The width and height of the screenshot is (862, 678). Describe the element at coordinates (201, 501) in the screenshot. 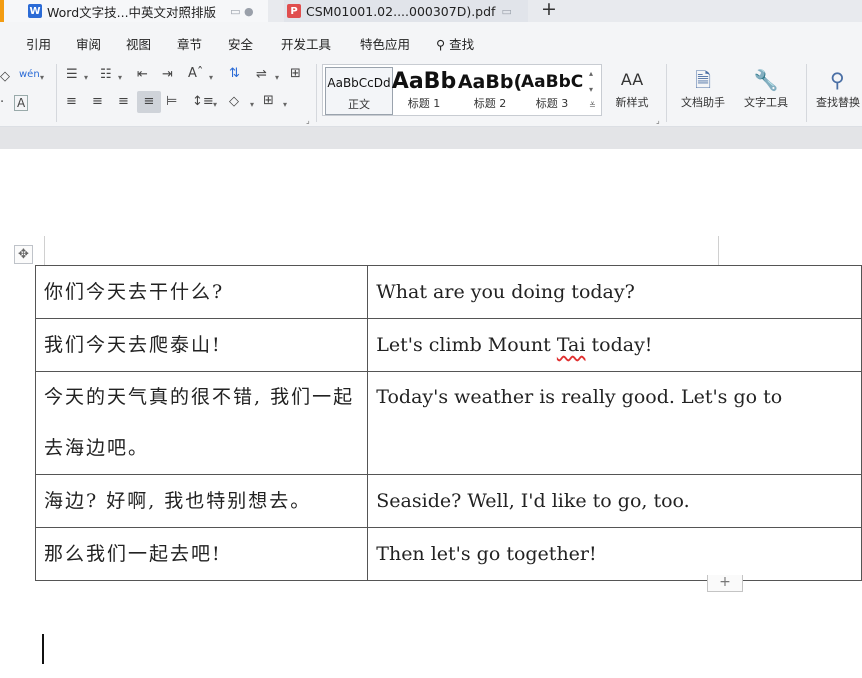

I see `chinese-cell: 海边? 好啊, 我也特别想去。` at that location.